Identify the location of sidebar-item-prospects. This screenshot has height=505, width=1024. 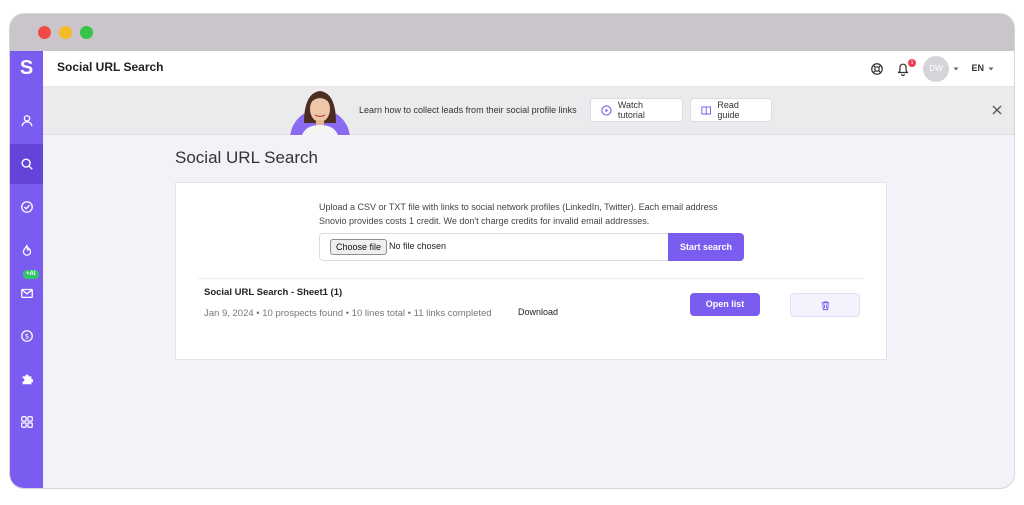
(26, 121).